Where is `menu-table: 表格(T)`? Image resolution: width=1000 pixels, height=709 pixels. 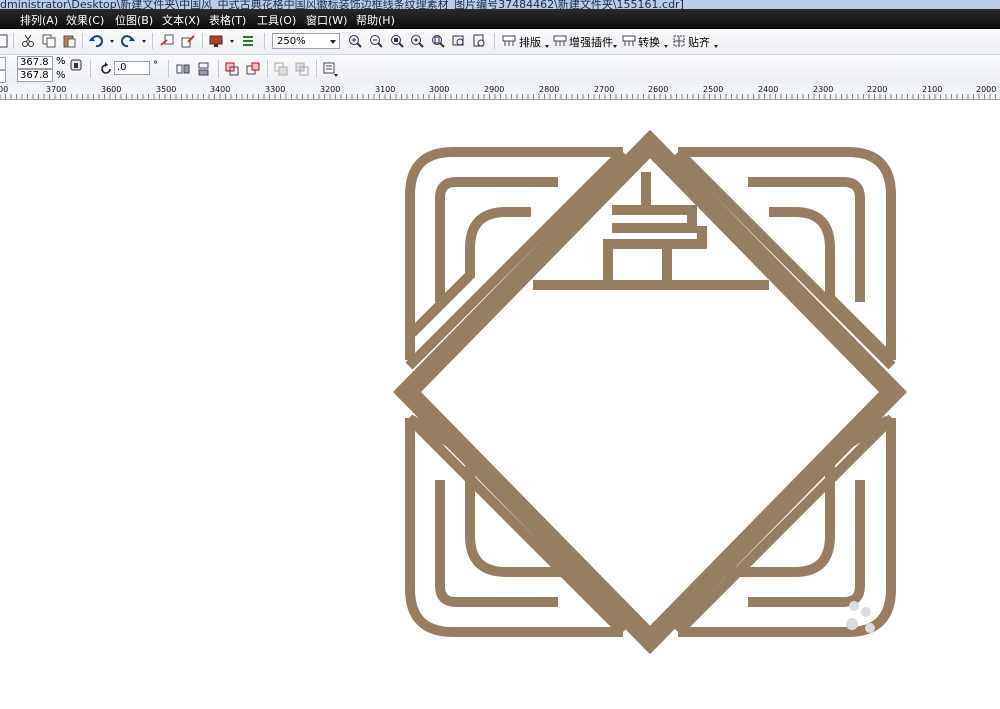 menu-table: 表格(T) is located at coordinates (227, 20).